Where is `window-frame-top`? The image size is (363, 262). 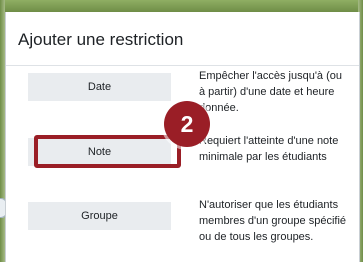 window-frame-top is located at coordinates (181, 6).